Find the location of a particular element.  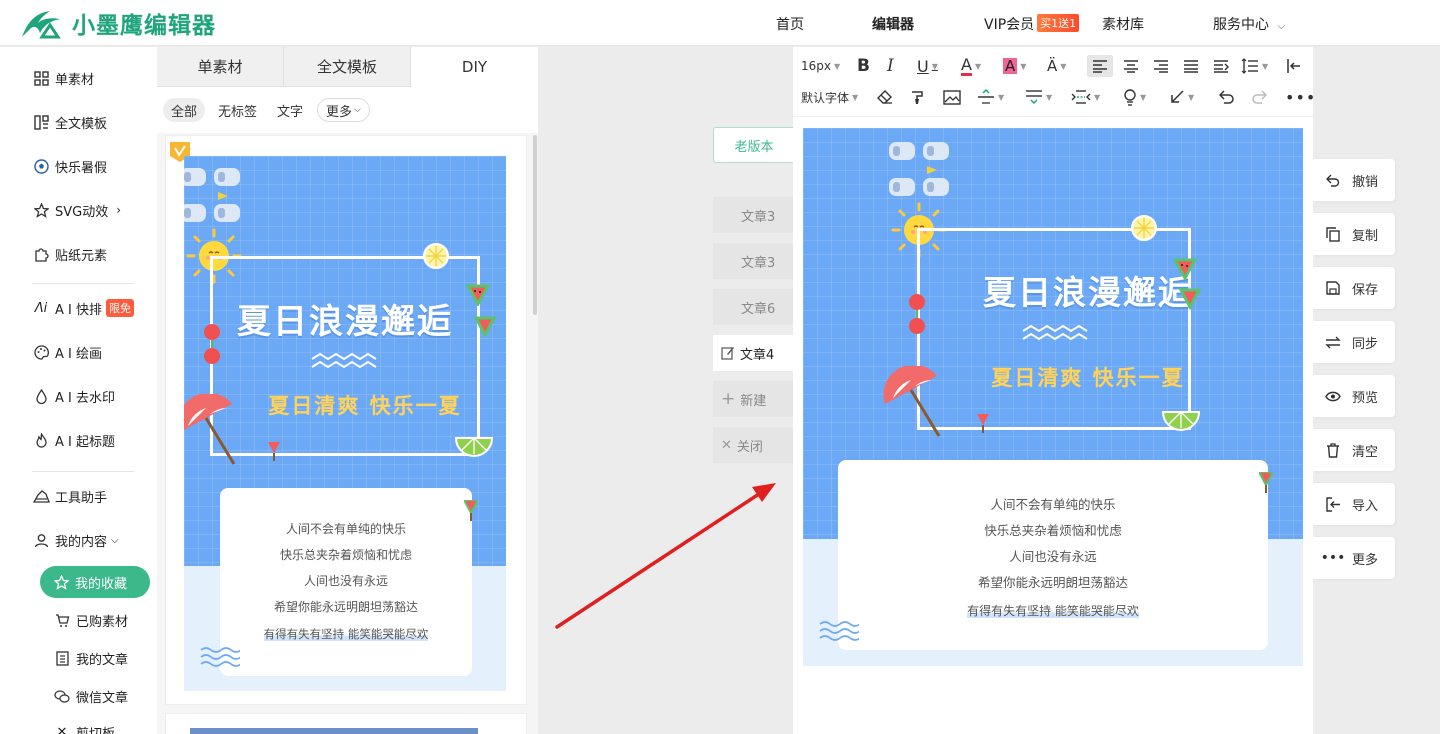

sidebar-item-svg: SVG动效 › is located at coordinates (76, 210).